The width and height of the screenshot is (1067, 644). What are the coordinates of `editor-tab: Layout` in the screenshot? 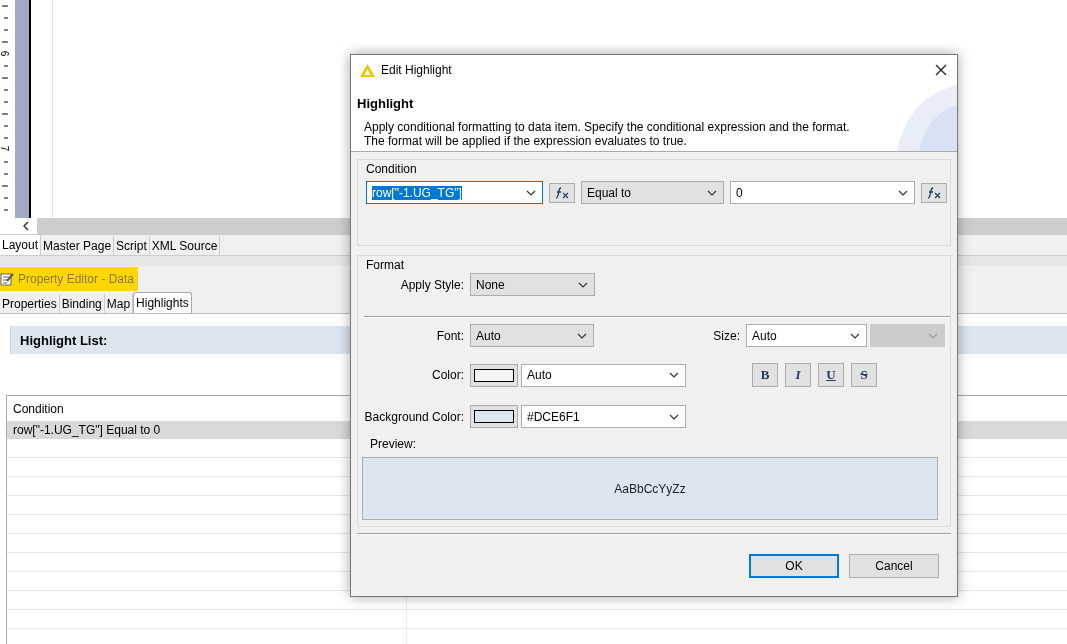 It's located at (21, 245).